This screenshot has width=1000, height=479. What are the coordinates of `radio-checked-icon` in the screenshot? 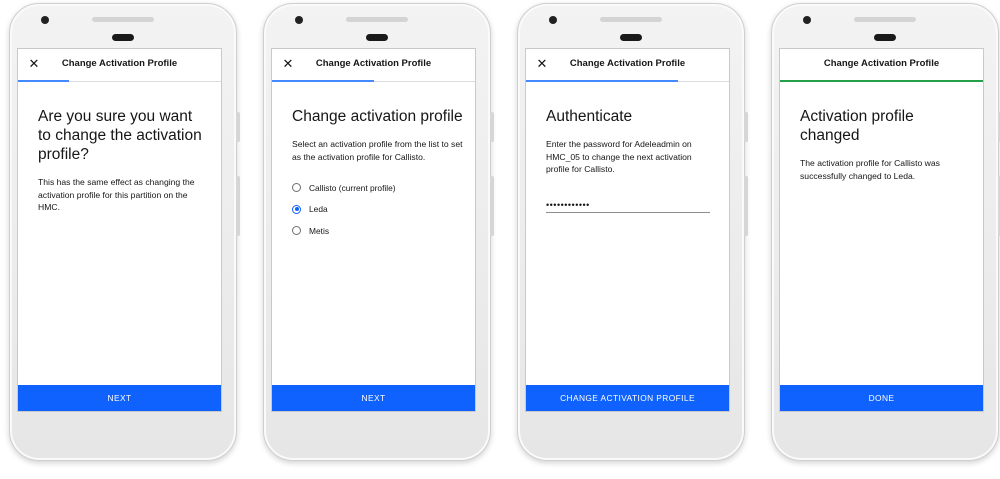 It's located at (296, 209).